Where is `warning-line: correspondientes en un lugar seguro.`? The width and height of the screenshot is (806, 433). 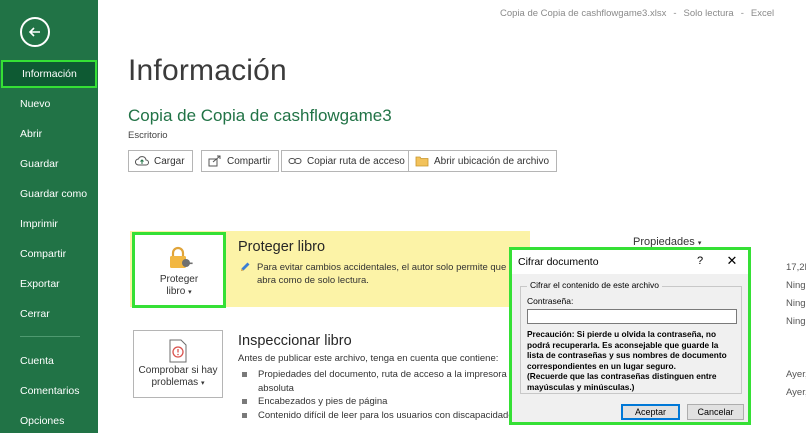
warning-line: correspondientes en un lugar seguro. is located at coordinates (601, 365).